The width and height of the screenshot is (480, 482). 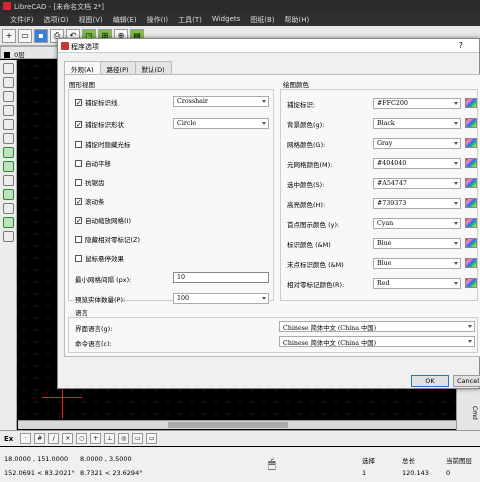 I want to click on tab-defaults: 默认(D), so click(x=153, y=67).